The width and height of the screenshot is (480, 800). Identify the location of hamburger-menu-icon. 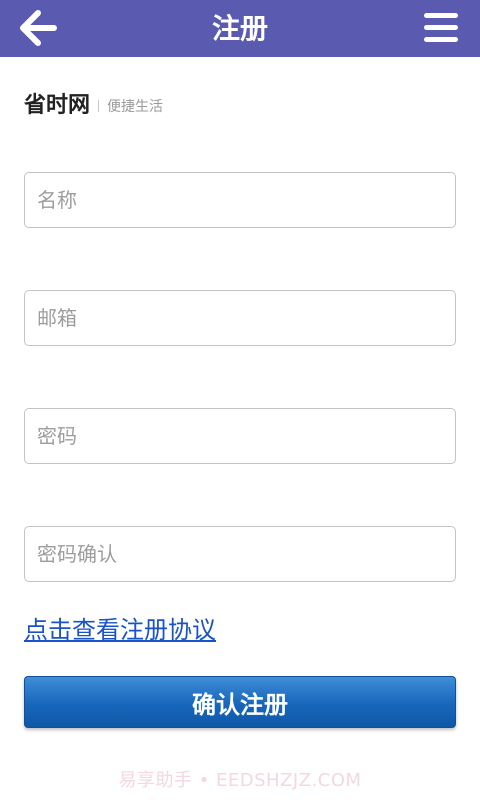
(441, 27).